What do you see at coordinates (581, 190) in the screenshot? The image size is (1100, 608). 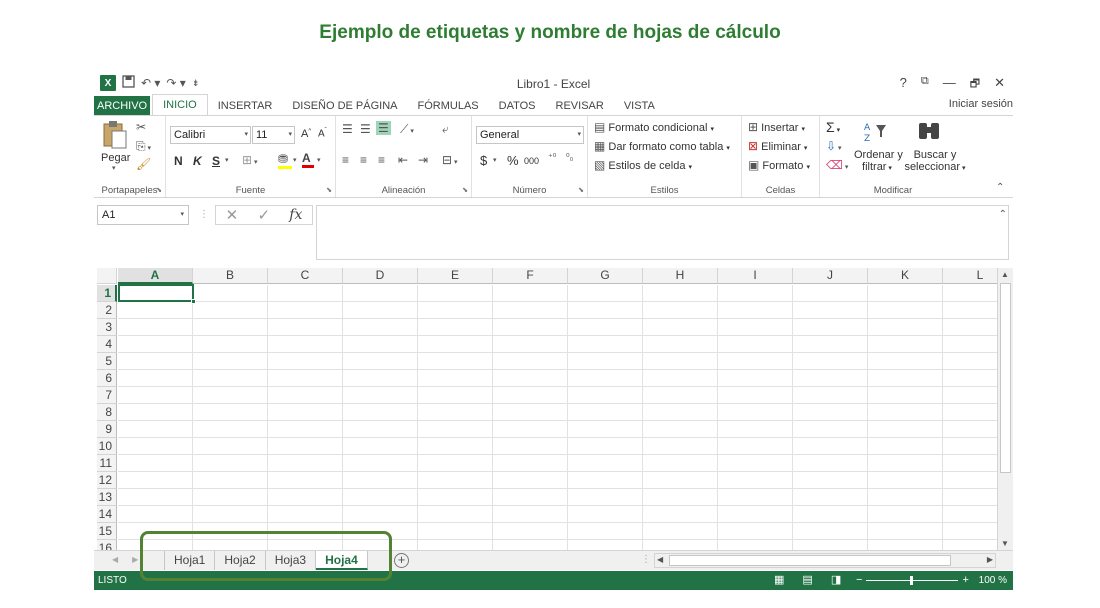 I see `number-launcher-icon: ⬊` at bounding box center [581, 190].